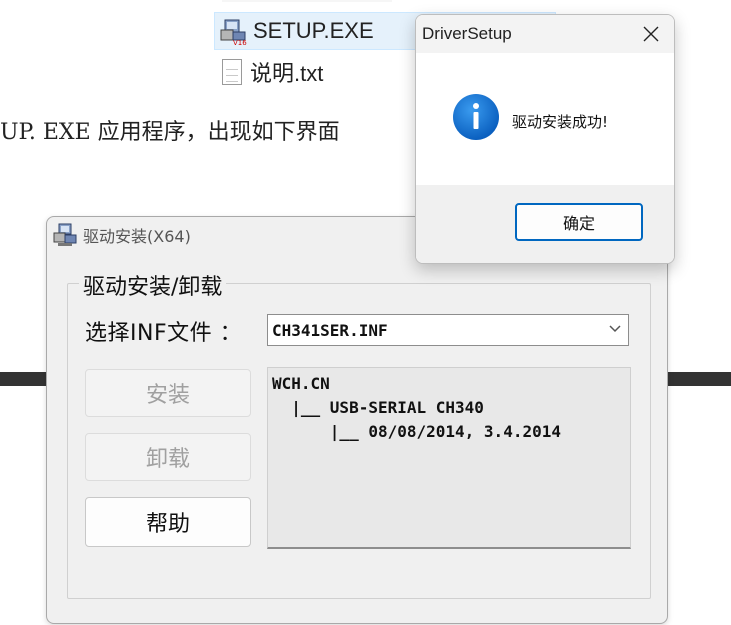  Describe the element at coordinates (153, 285) in the screenshot. I see `group-label: 驱动安装/卸载` at that location.